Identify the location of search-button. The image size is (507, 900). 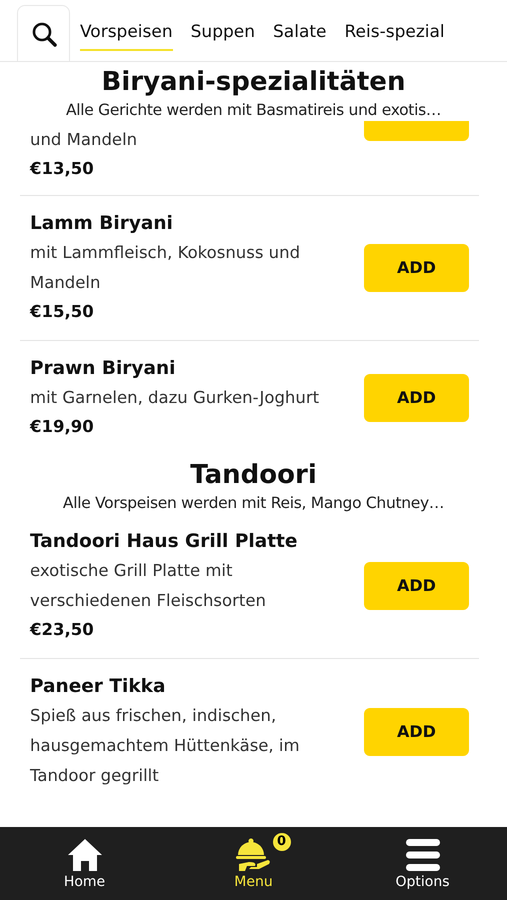
(43, 33).